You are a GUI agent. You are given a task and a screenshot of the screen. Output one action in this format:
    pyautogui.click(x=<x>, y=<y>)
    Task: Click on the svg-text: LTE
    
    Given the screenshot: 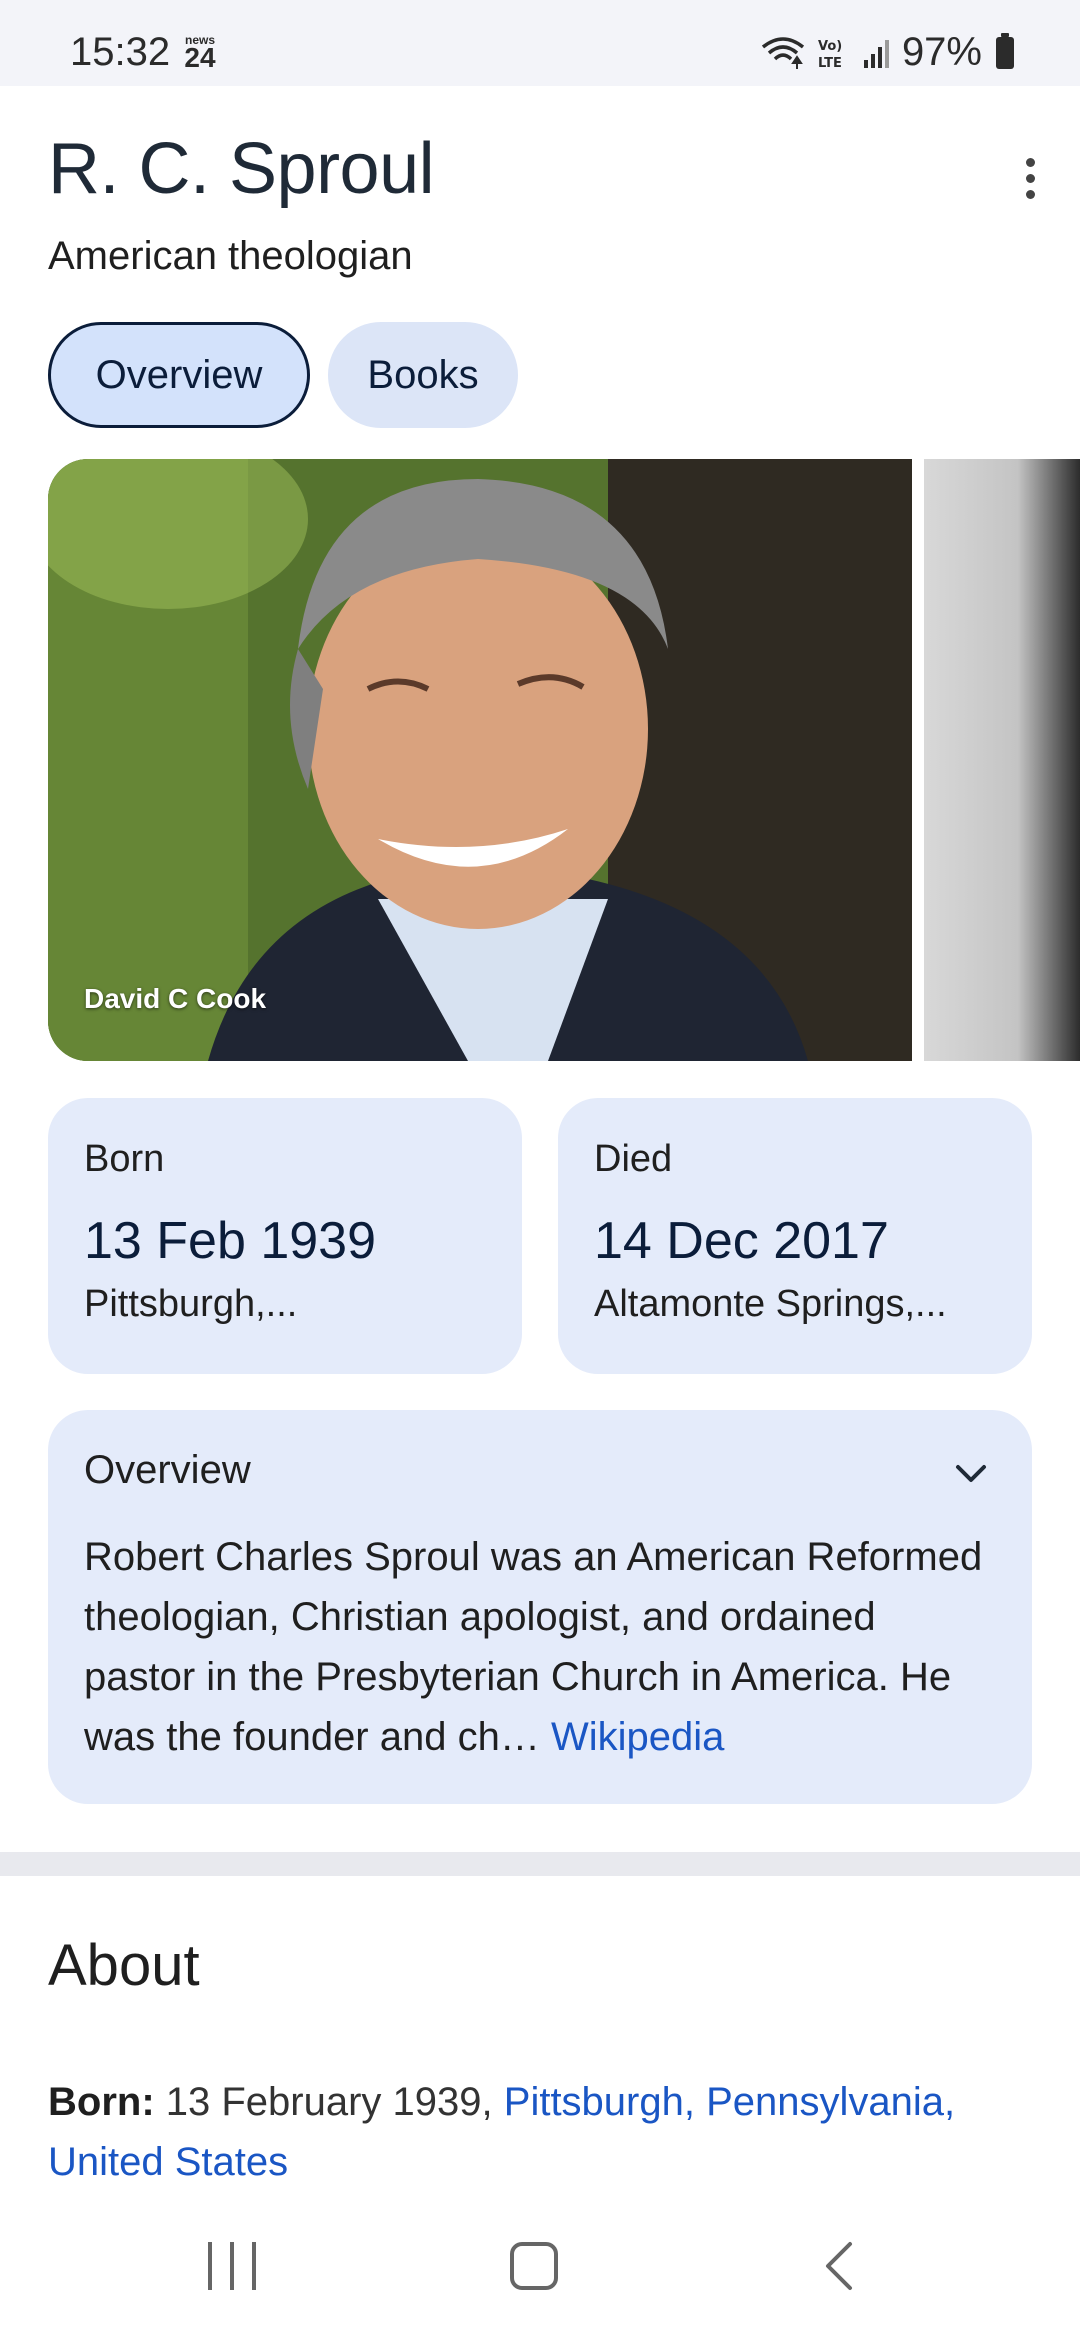 What is the action you would take?
    pyautogui.click(x=830, y=63)
    